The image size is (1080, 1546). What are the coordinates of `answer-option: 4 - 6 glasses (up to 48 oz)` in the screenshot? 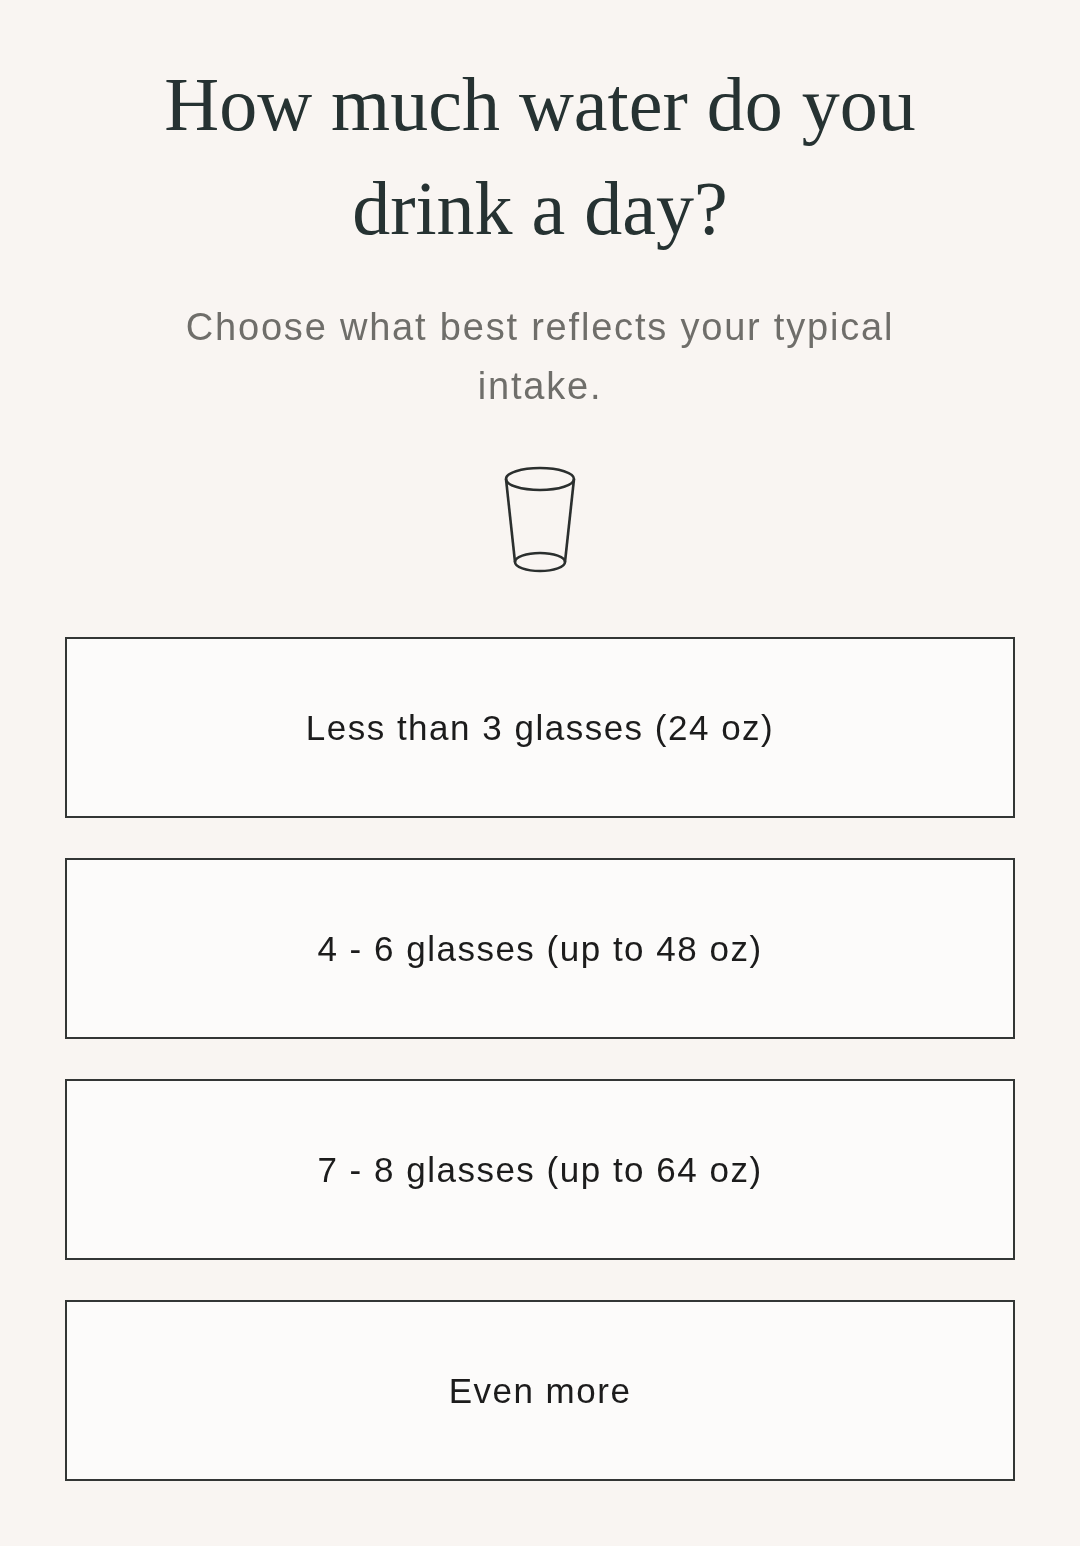 It's located at (540, 948).